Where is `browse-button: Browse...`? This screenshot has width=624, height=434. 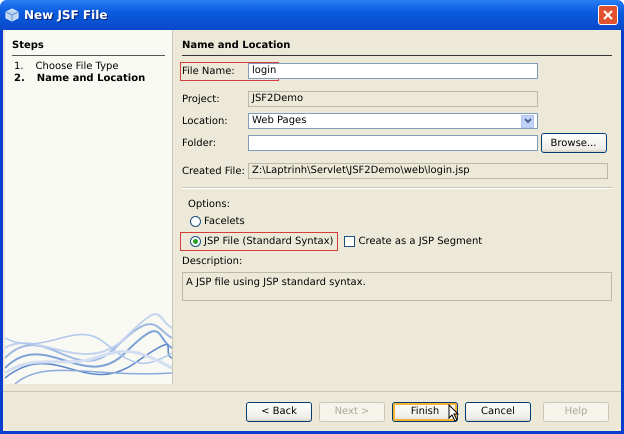 browse-button: Browse... is located at coordinates (573, 143).